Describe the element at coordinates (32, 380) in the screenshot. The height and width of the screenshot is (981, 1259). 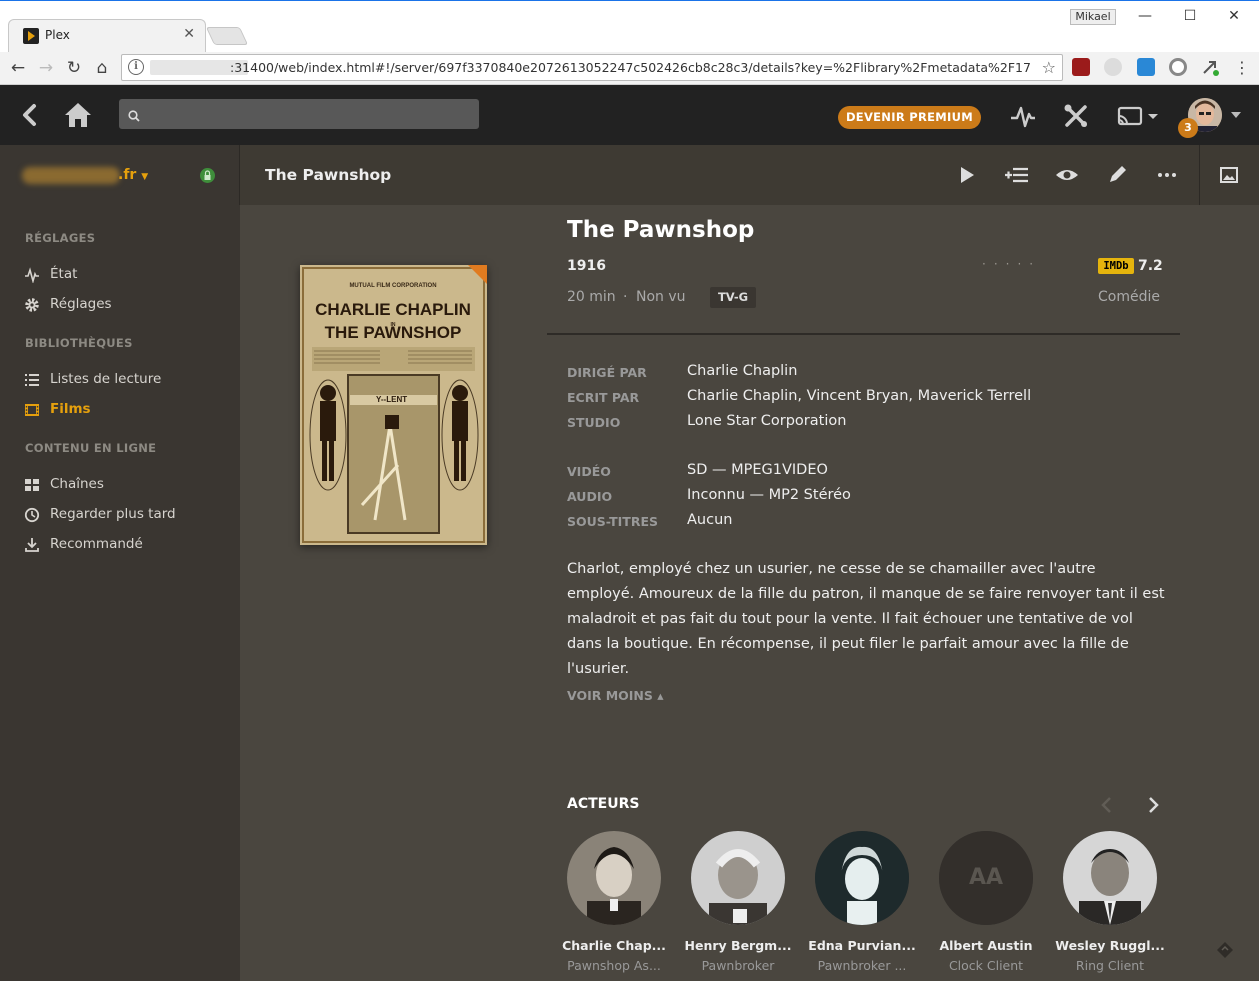
I see `list-icon` at that location.